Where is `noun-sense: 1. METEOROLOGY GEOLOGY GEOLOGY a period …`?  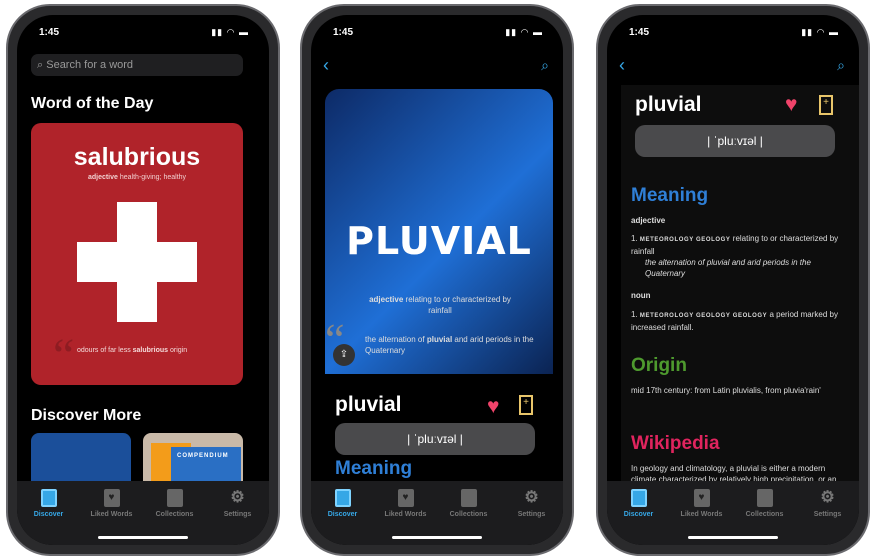
noun-sense: 1. METEOROLOGY GEOLOGY GEOLOGY a period … is located at coordinates (734, 321).